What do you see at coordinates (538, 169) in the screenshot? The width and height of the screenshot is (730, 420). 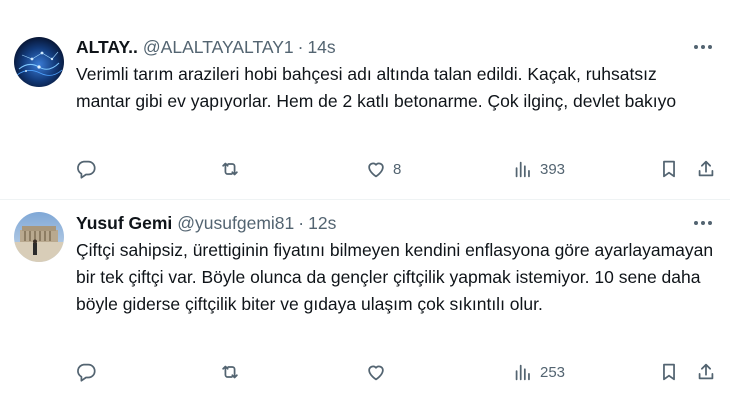 I see `views-button: 393` at bounding box center [538, 169].